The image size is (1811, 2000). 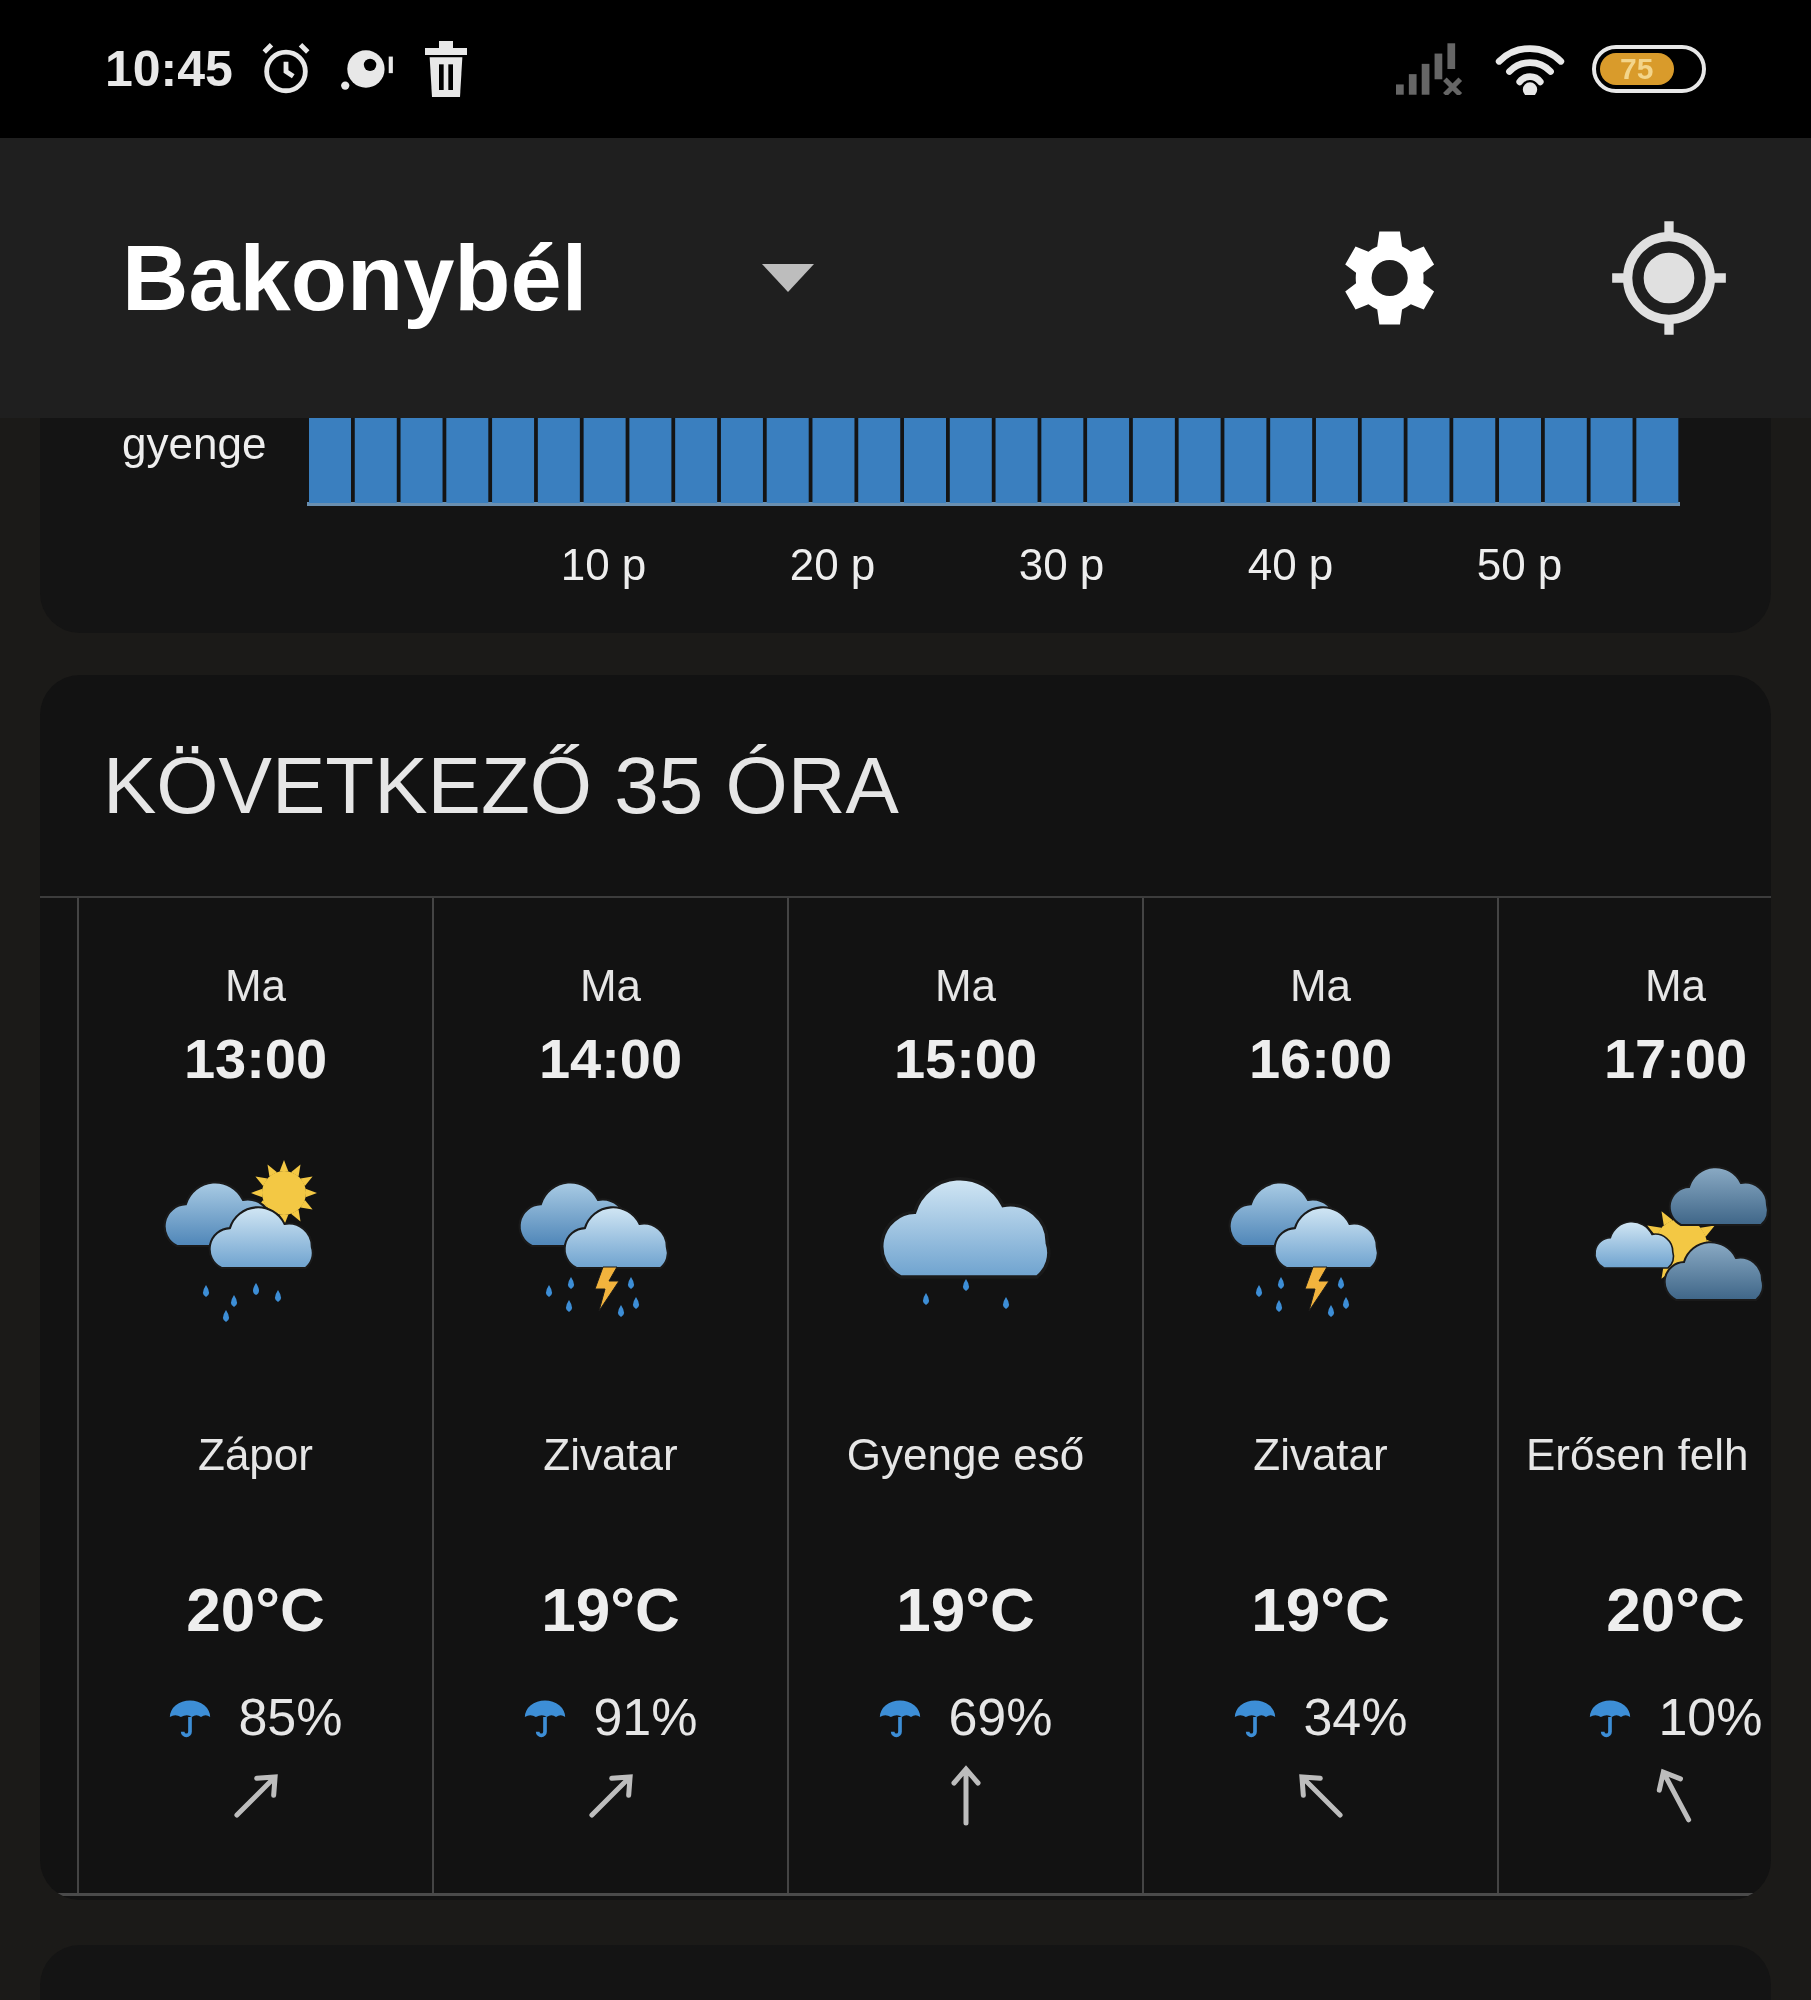 I want to click on precipitation-chance: 69%, so click(x=1000, y=1717).